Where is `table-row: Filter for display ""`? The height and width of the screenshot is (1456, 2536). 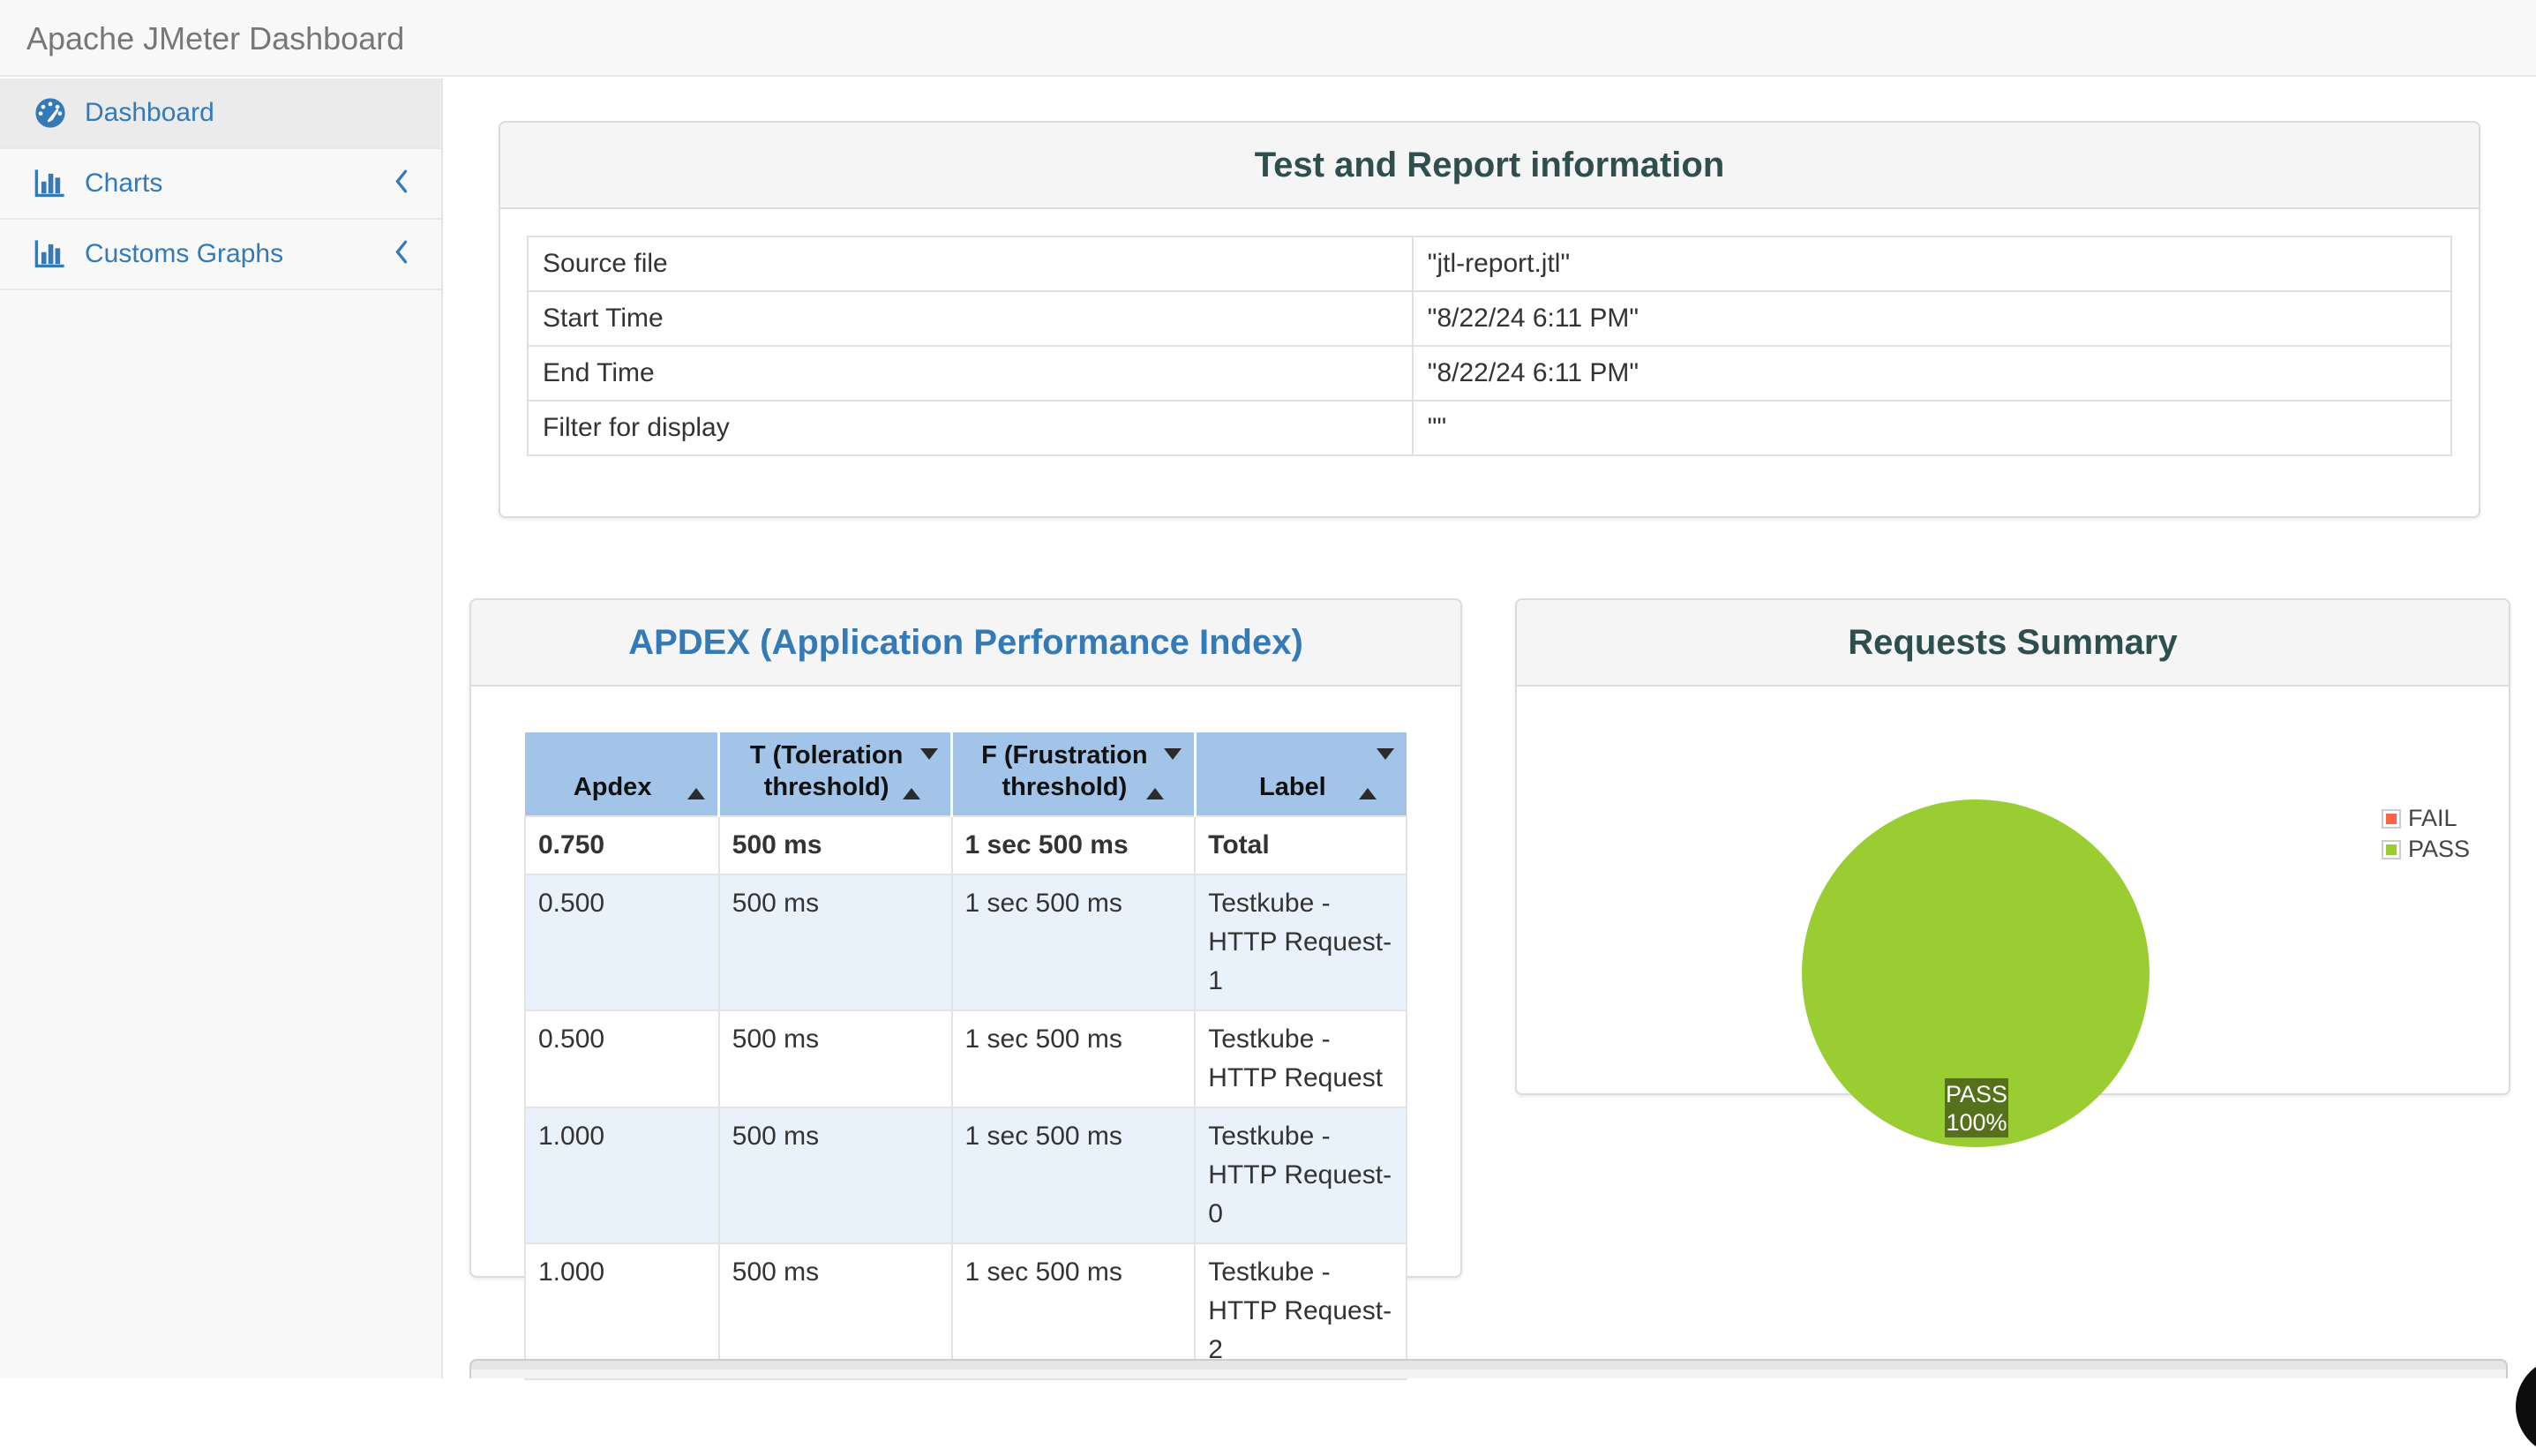
table-row: Filter for display "" is located at coordinates (1490, 428).